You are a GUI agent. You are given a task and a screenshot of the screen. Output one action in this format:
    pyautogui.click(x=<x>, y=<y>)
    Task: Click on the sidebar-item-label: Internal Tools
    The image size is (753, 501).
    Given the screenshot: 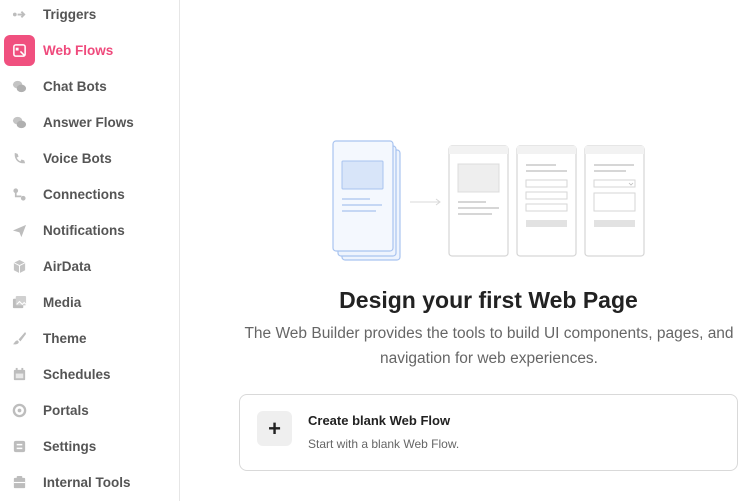 What is the action you would take?
    pyautogui.click(x=87, y=482)
    